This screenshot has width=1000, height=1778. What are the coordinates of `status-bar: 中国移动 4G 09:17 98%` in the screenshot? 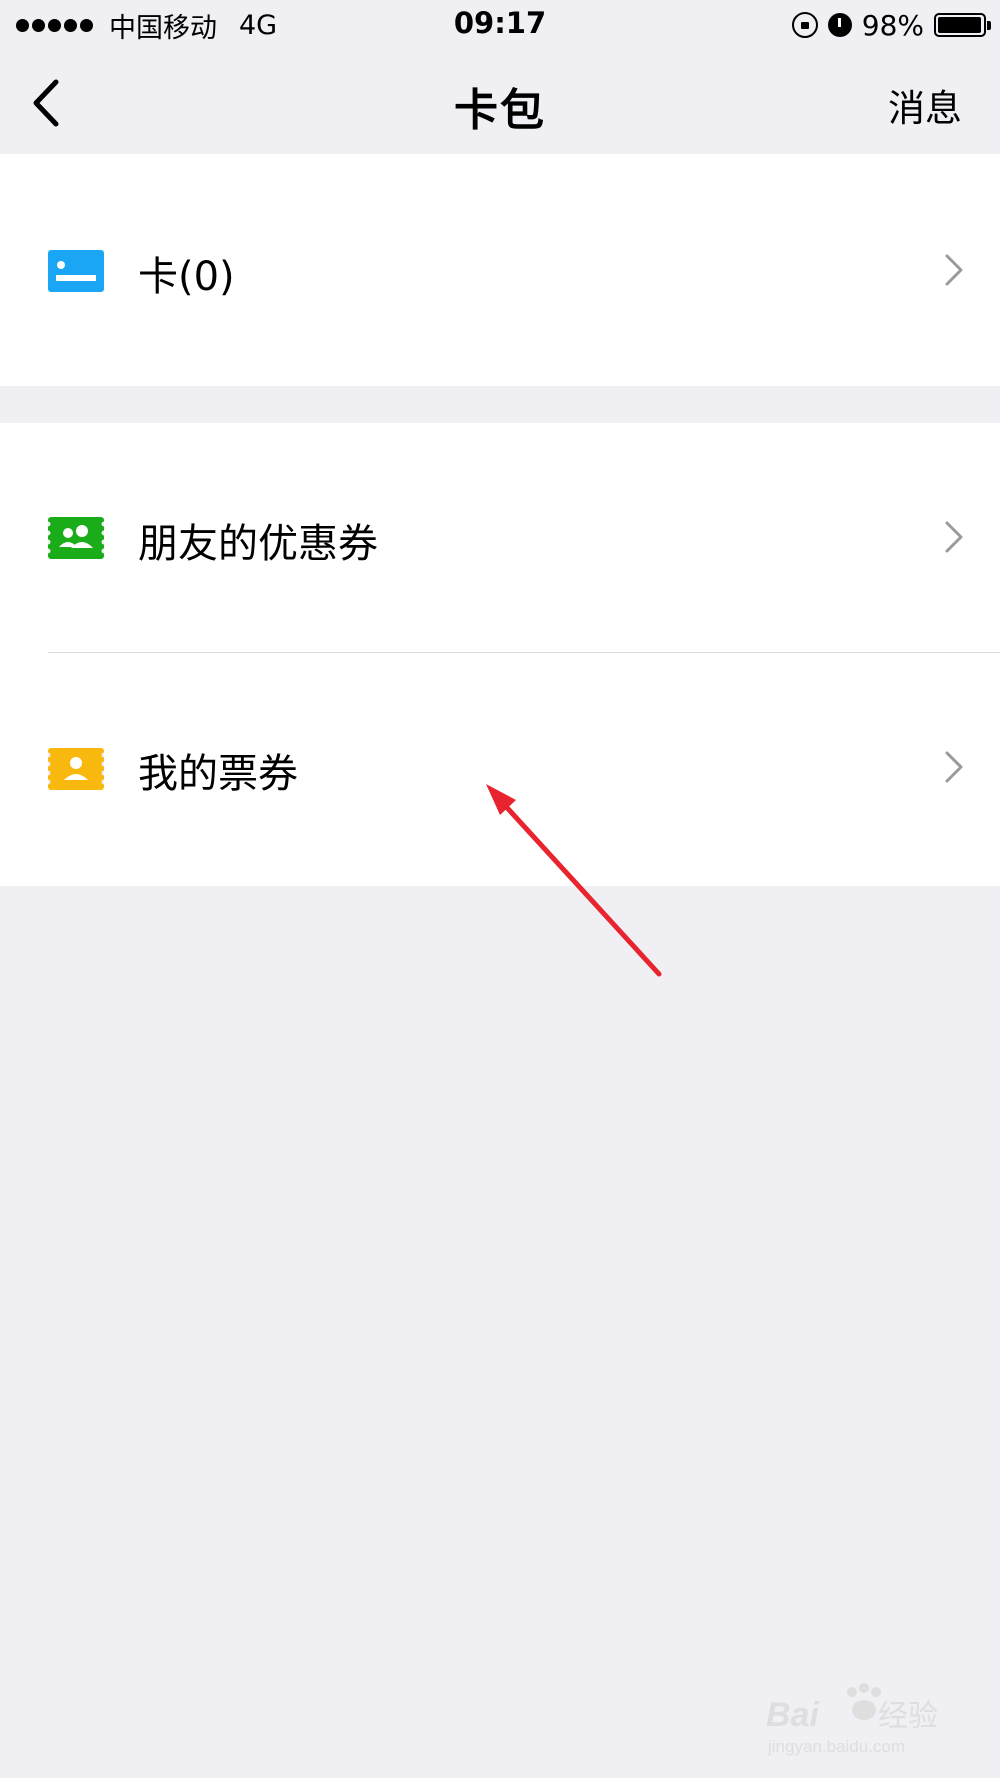 It's located at (500, 25).